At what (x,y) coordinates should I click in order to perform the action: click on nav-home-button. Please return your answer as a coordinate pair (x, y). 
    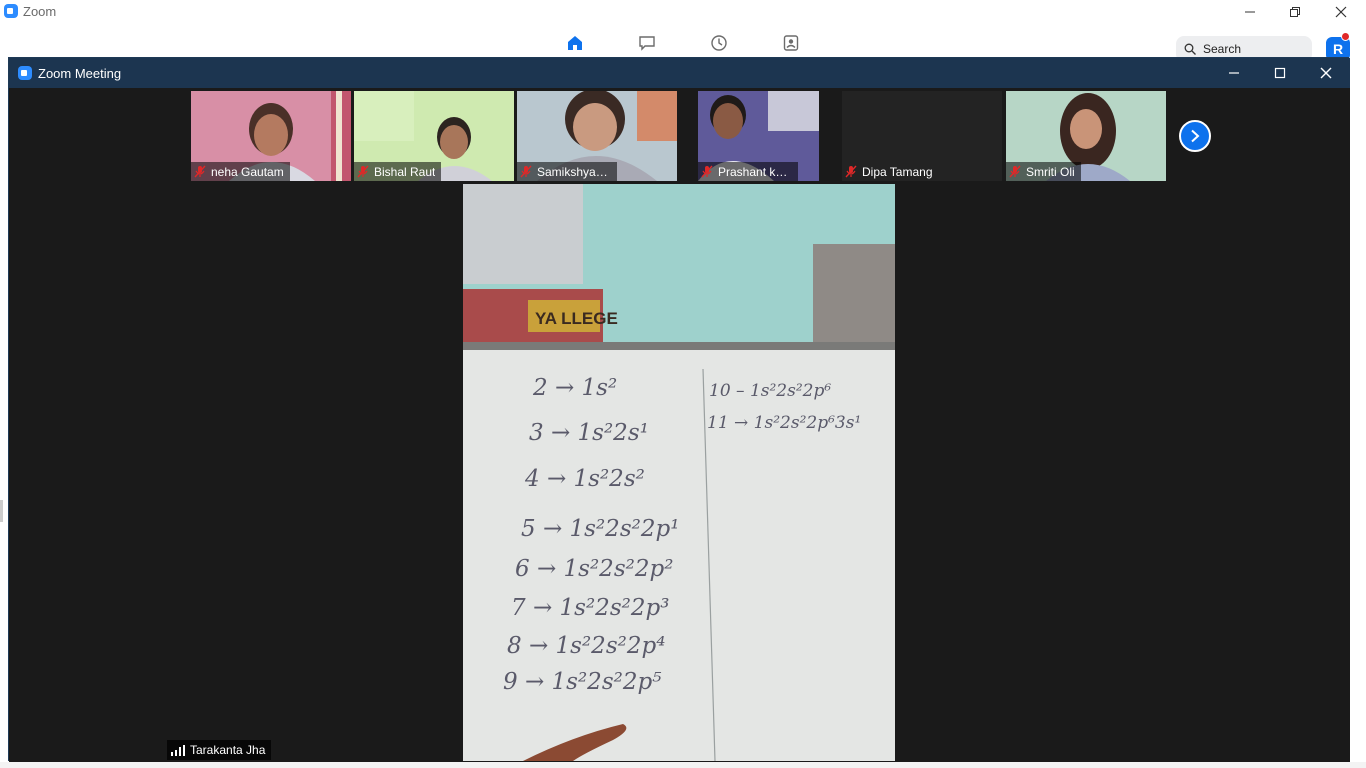
    Looking at the image, I should click on (575, 43).